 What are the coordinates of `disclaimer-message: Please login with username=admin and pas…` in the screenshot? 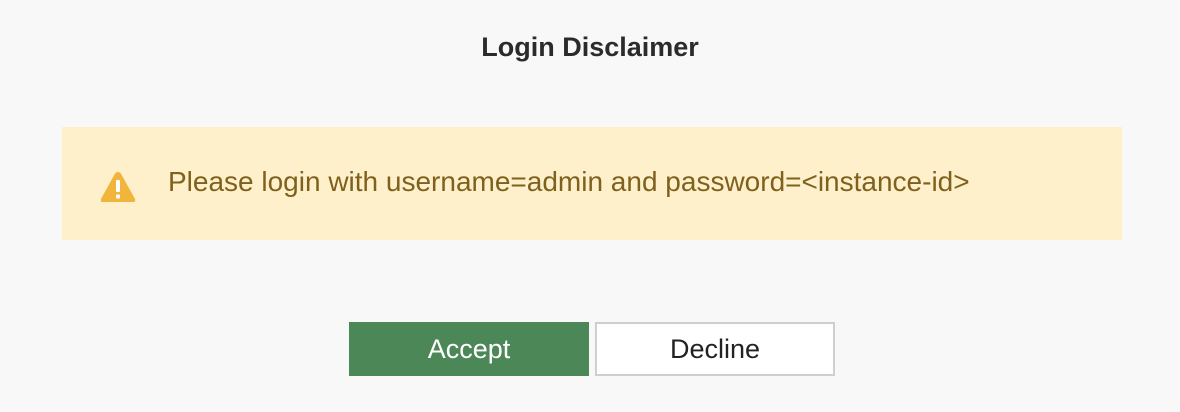 It's located at (569, 181).